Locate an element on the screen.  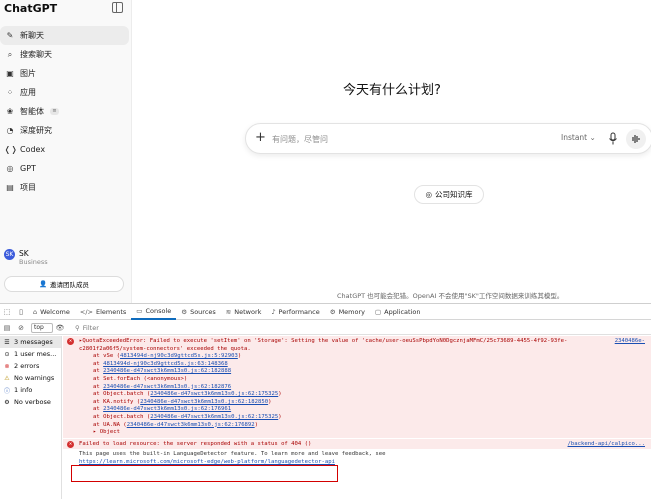
console-filter-item: ⓘ 1 info is located at coordinates (30, 390).